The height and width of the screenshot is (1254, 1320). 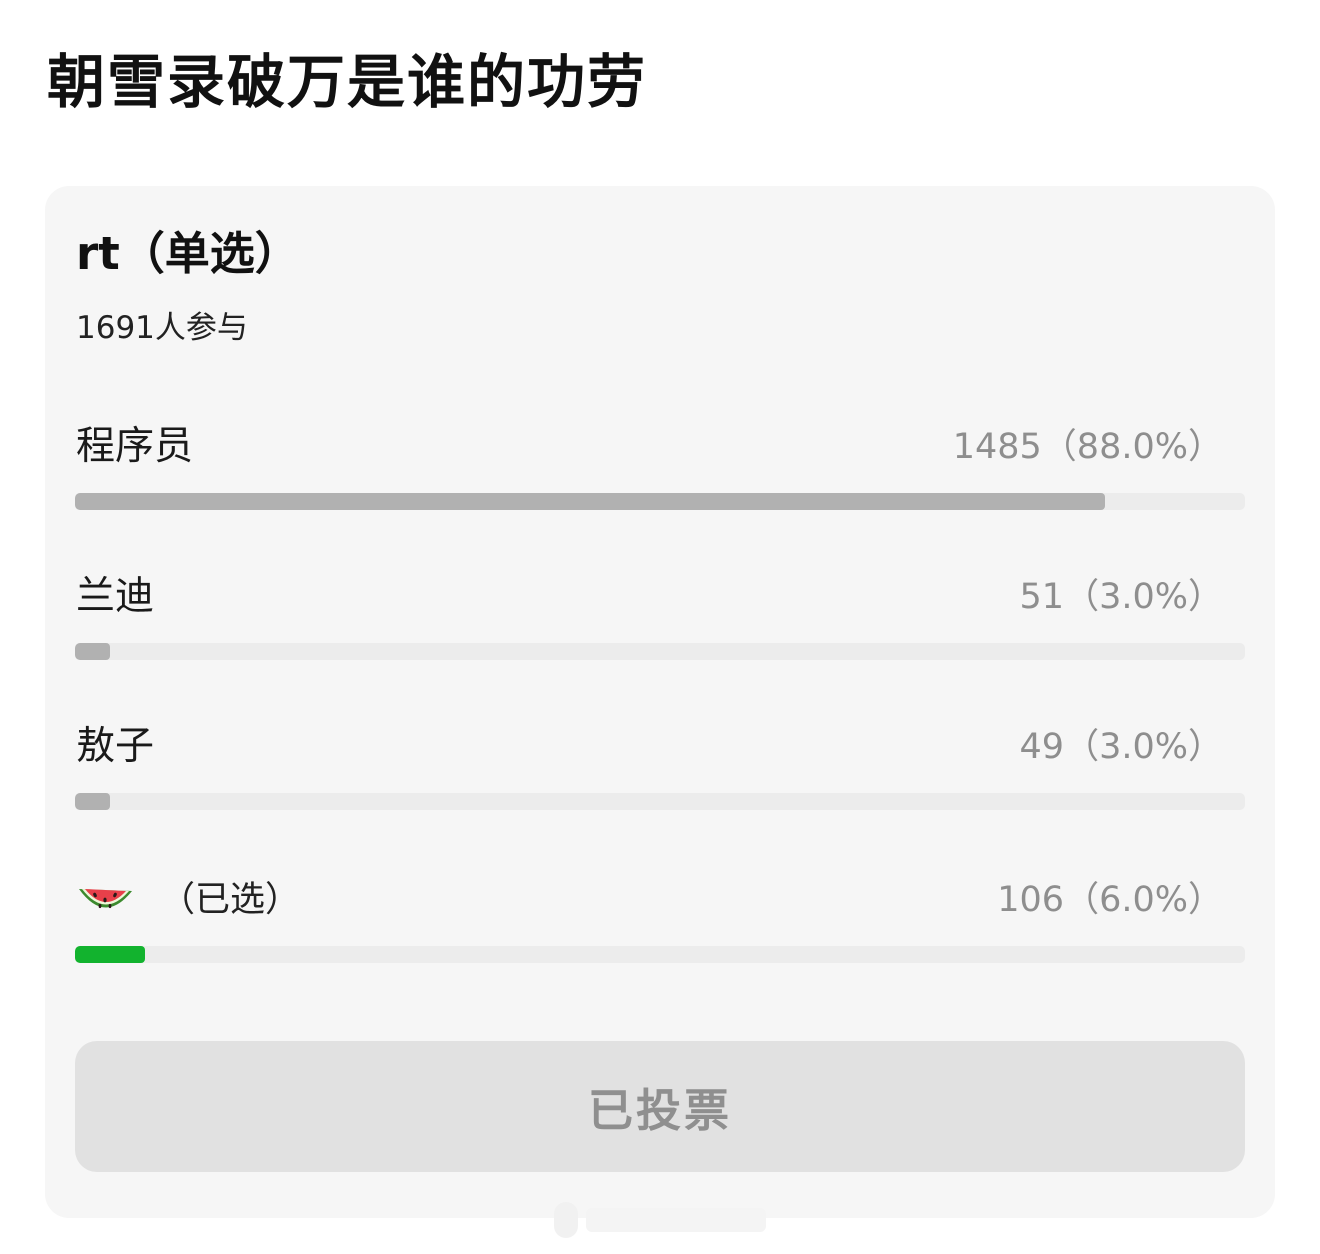 I want to click on option-count: 49（3.0%）, so click(x=1121, y=747).